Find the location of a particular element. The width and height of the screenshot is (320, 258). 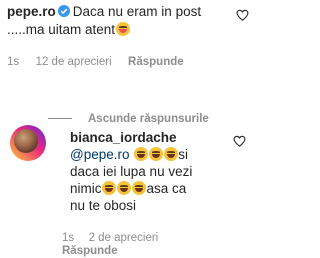

reply-like-heart-icon is located at coordinates (239, 141).